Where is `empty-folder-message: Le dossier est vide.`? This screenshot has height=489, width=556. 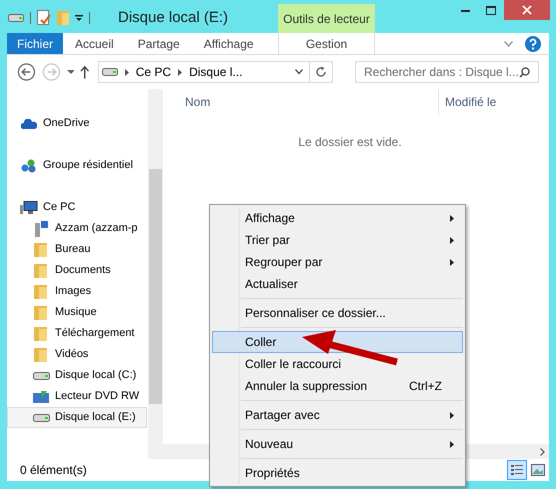 empty-folder-message: Le dossier est vide. is located at coordinates (350, 142).